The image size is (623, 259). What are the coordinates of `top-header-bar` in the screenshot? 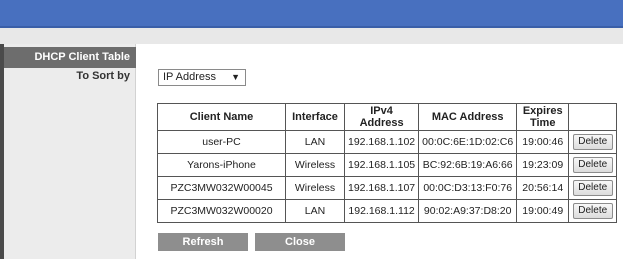 It's located at (311, 14).